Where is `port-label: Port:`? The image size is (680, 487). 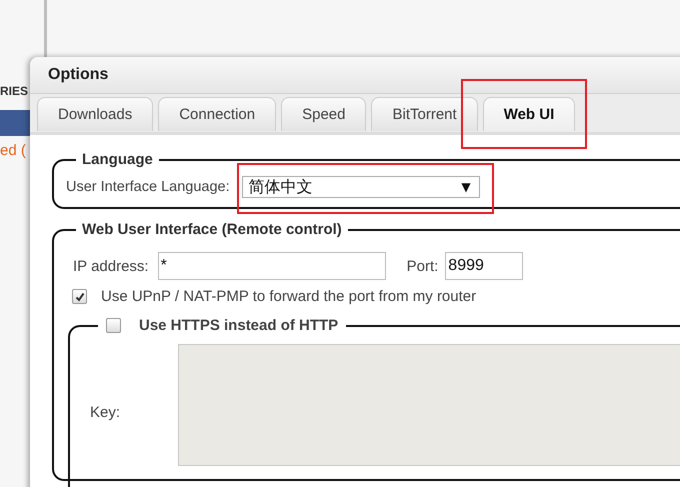
port-label: Port: is located at coordinates (422, 266).